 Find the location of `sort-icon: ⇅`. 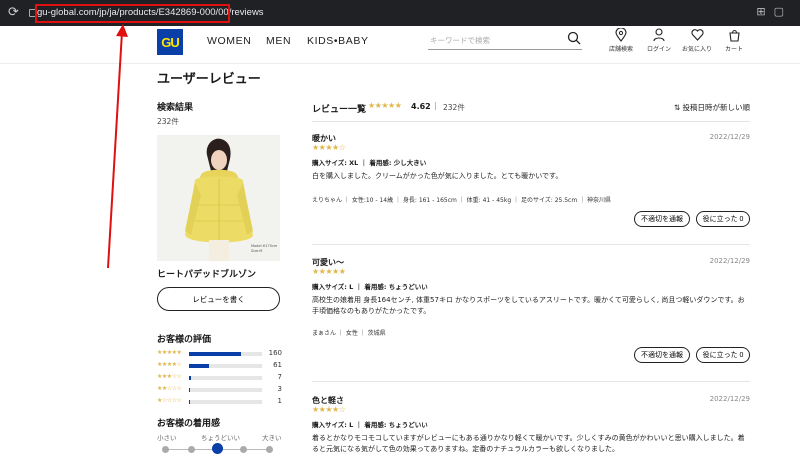

sort-icon: ⇅ is located at coordinates (677, 107).